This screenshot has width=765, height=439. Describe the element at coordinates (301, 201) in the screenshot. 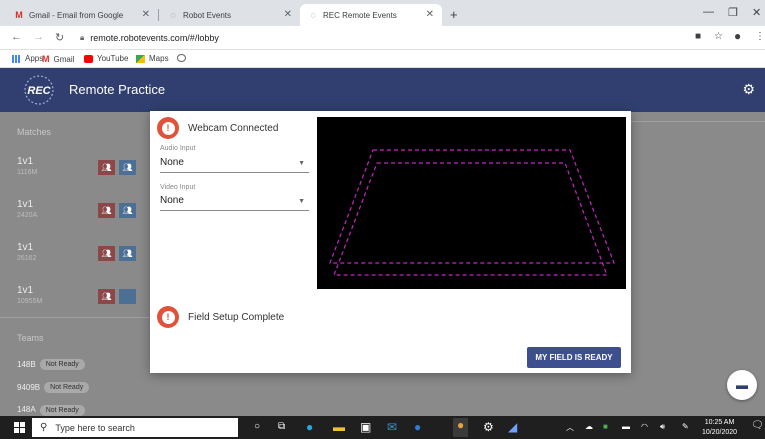

I see `dropdown-arrow-icon: ▼` at that location.